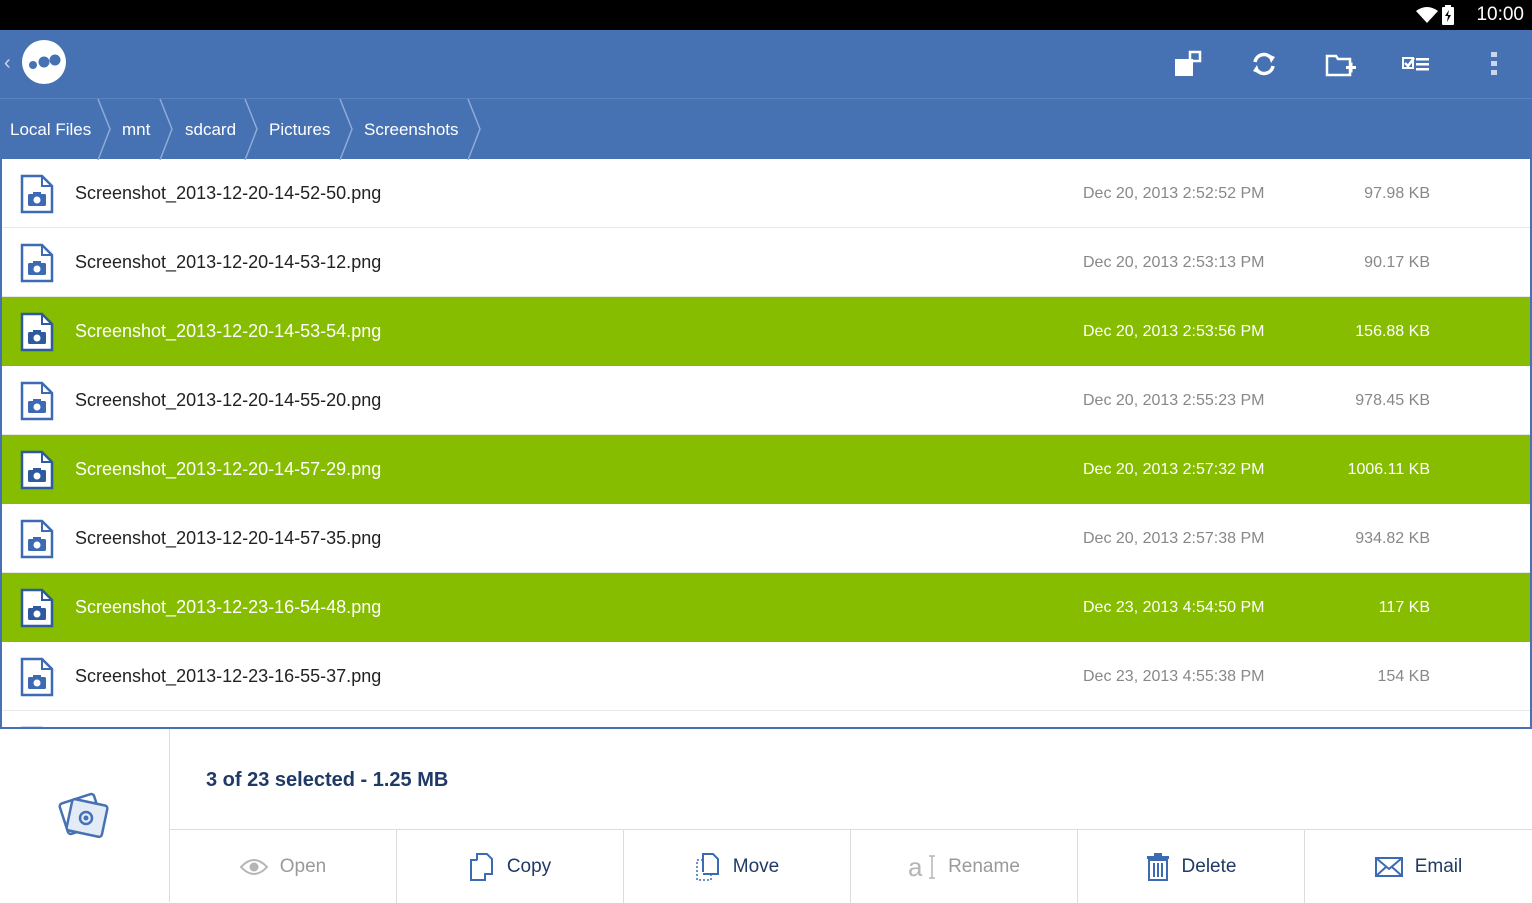 This screenshot has height=903, width=1532. Describe the element at coordinates (1209, 866) in the screenshot. I see `delete-label: Delete` at that location.